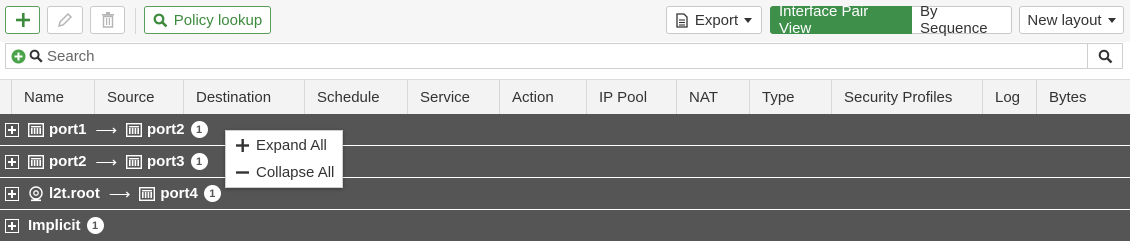 This screenshot has height=251, width=1130. I want to click on source-interface: port2, so click(68, 161).